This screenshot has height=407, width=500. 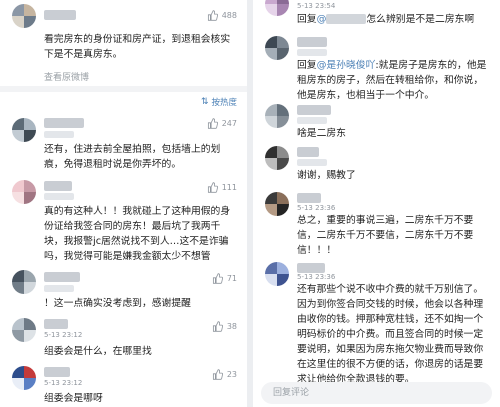 I want to click on section-separator, so click(x=123, y=89).